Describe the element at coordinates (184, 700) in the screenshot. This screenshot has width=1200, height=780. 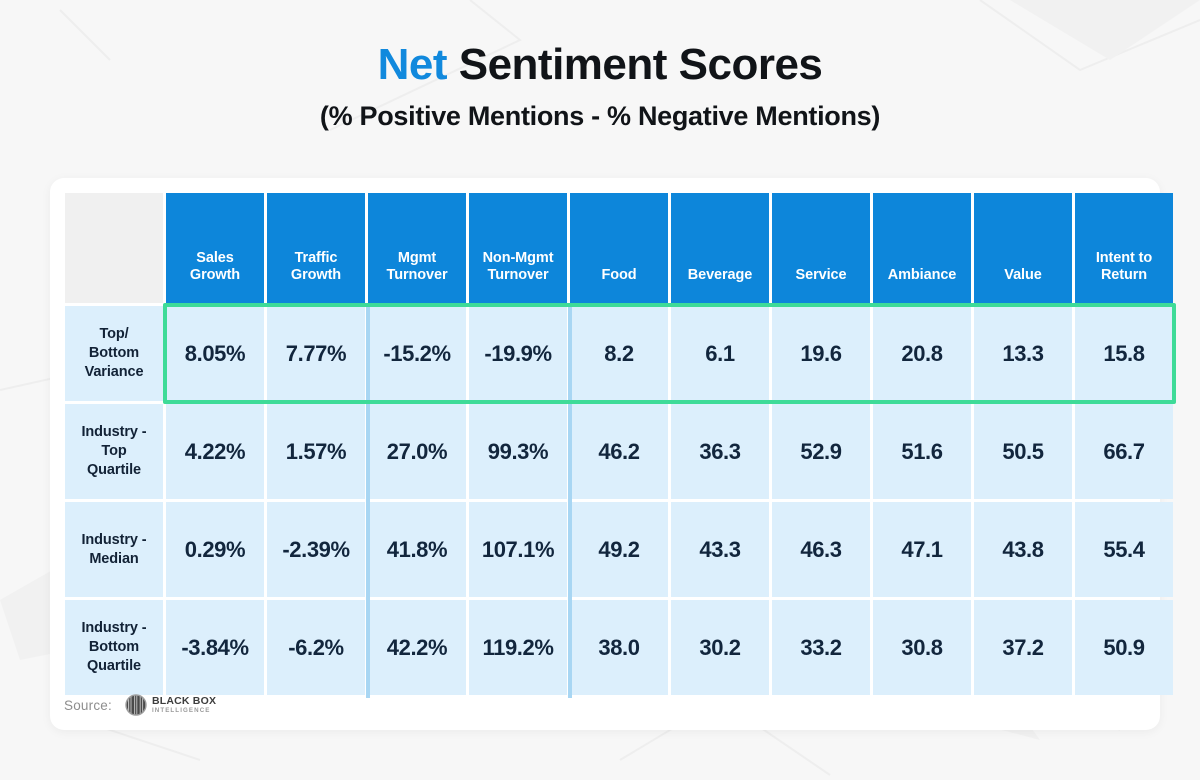
I see `blackbox-logo-line1: BLACK BOX` at that location.